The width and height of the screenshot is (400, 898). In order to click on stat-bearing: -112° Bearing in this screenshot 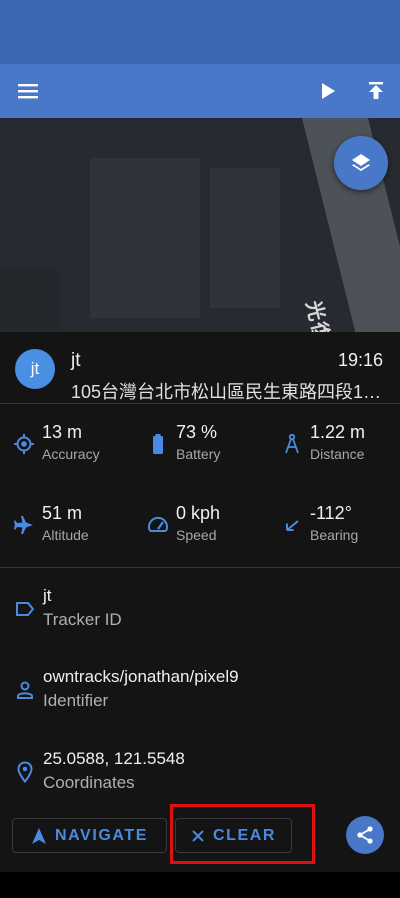, I will do `click(340, 527)`.